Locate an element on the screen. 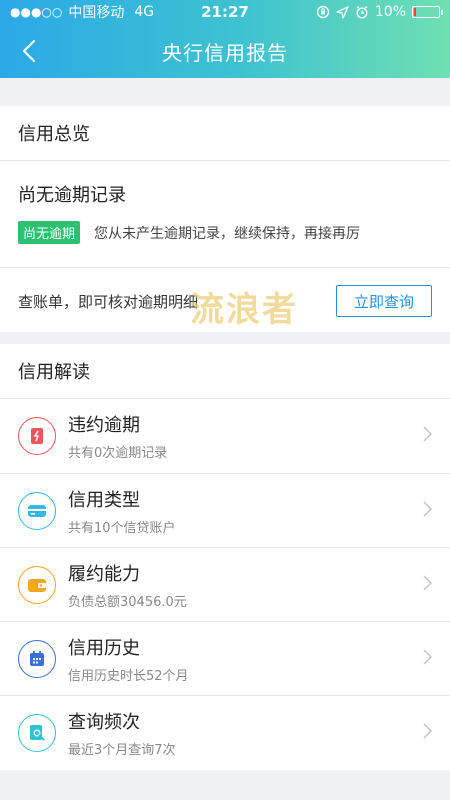  list-item-credit-history: 信用历史 信用历史时长52个月 is located at coordinates (225, 658).